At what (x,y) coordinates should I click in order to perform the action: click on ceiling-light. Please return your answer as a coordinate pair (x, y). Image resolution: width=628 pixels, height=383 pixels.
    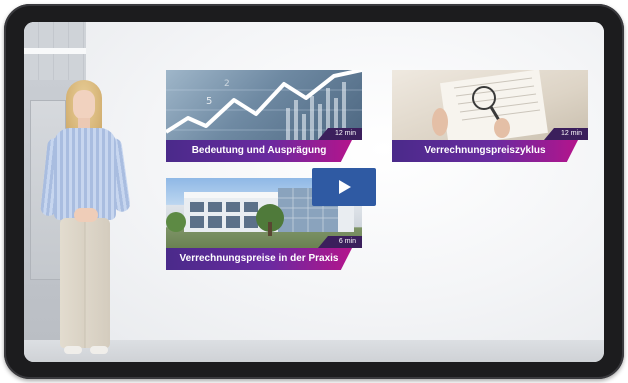
    Looking at the image, I should click on (59, 51).